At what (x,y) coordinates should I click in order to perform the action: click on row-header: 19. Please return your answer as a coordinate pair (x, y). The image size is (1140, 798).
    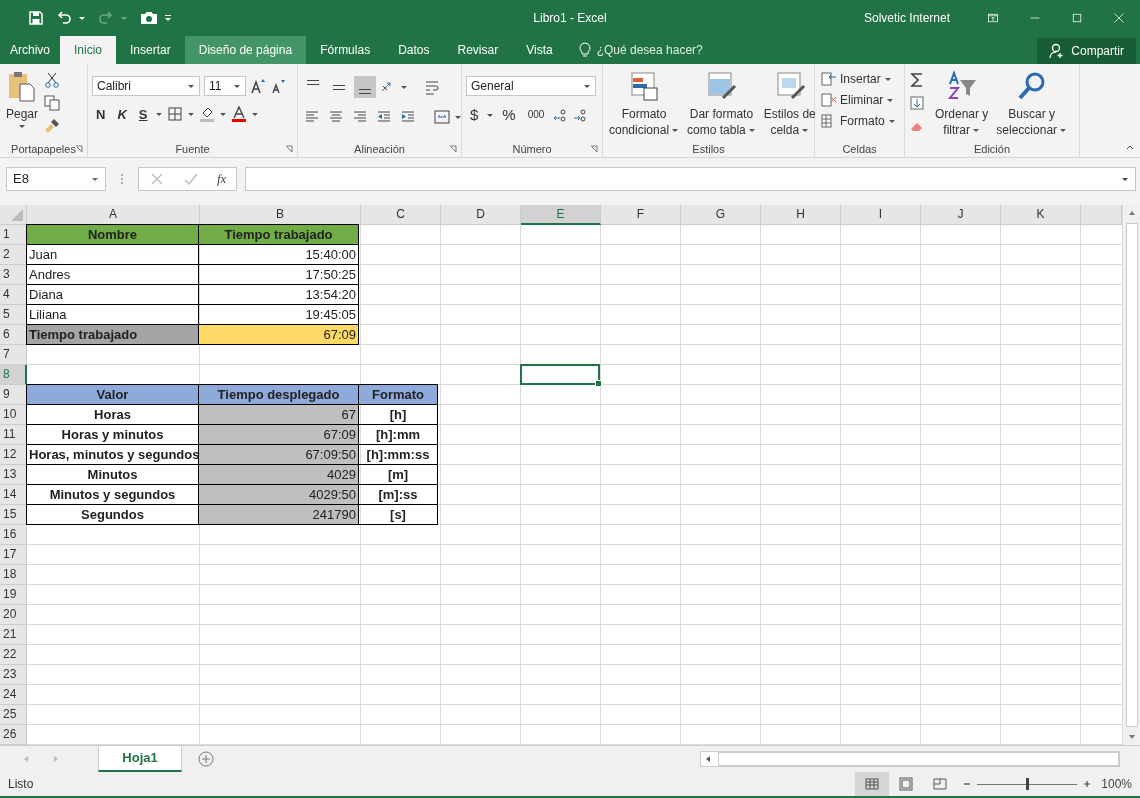
    Looking at the image, I should click on (13, 595).